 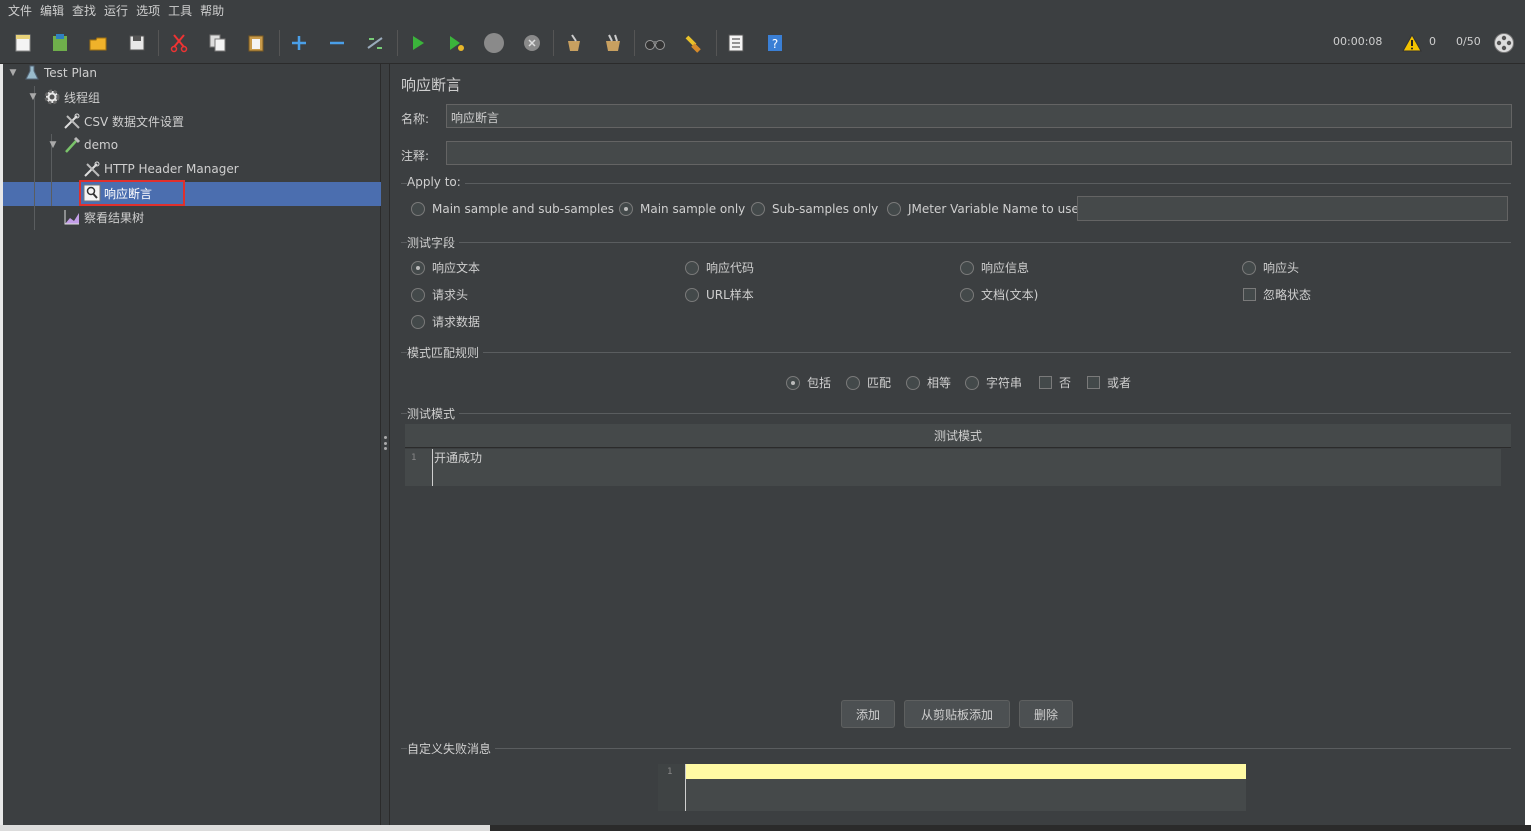 What do you see at coordinates (415, 119) in the screenshot?
I see `name-label: 名称:` at bounding box center [415, 119].